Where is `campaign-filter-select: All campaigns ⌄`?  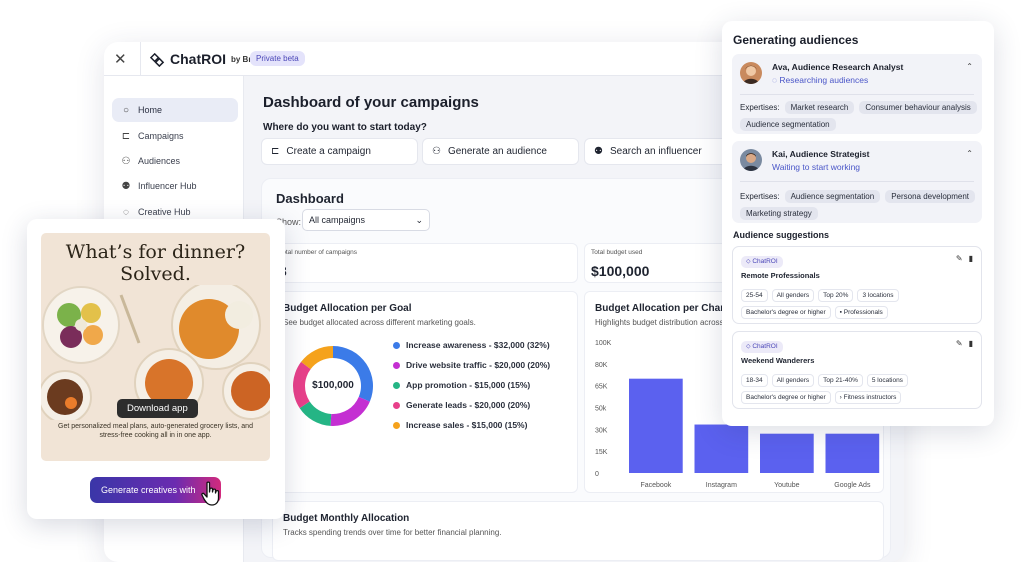
campaign-filter-select: All campaigns ⌄ is located at coordinates (366, 220).